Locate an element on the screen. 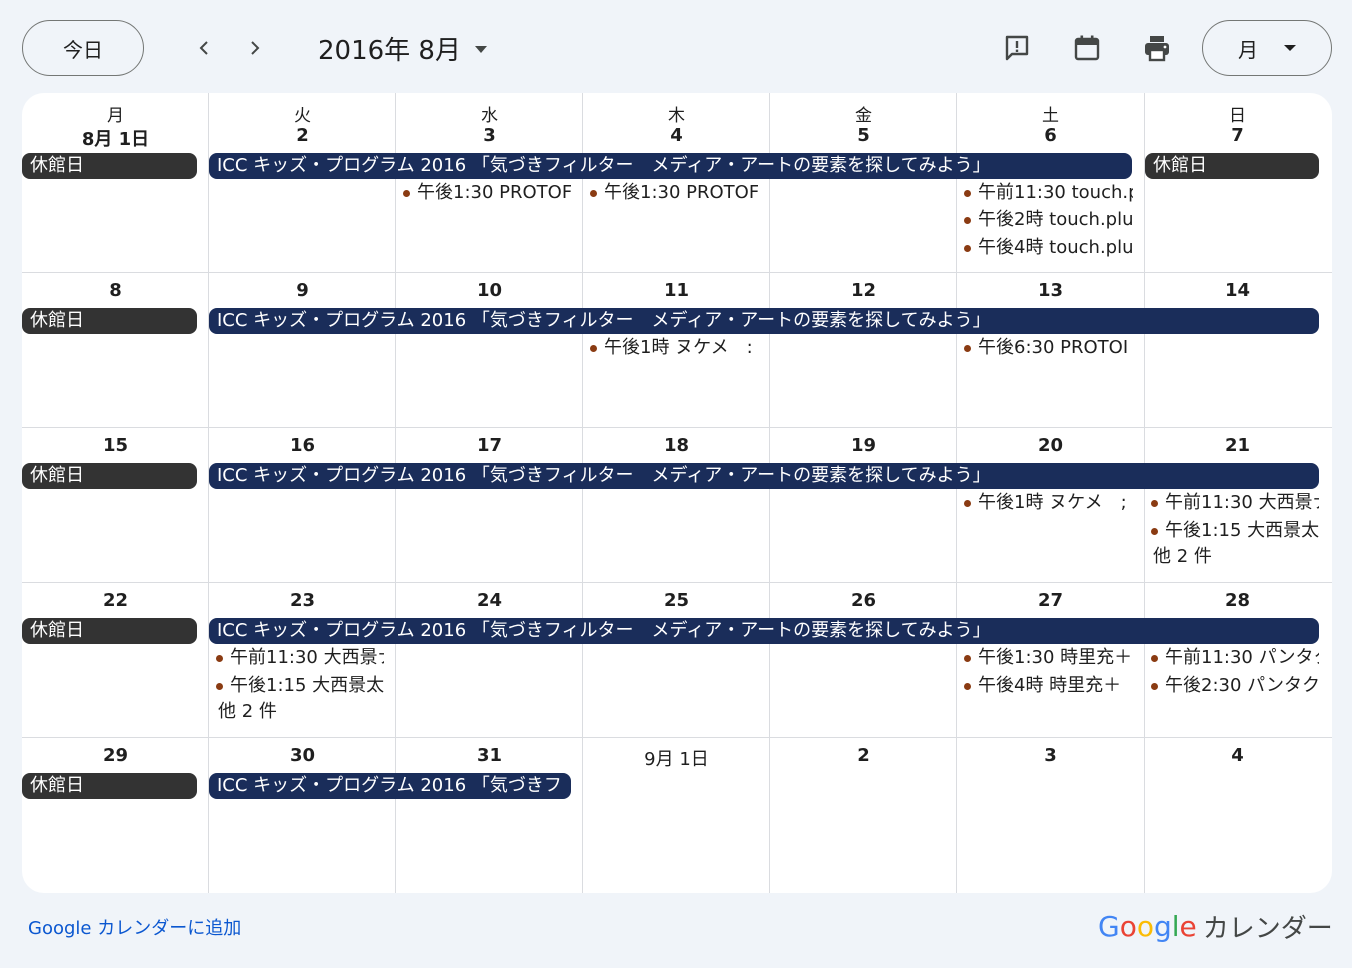 The image size is (1352, 968). event-label: 午前11:30 touch.p is located at coordinates (1055, 192).